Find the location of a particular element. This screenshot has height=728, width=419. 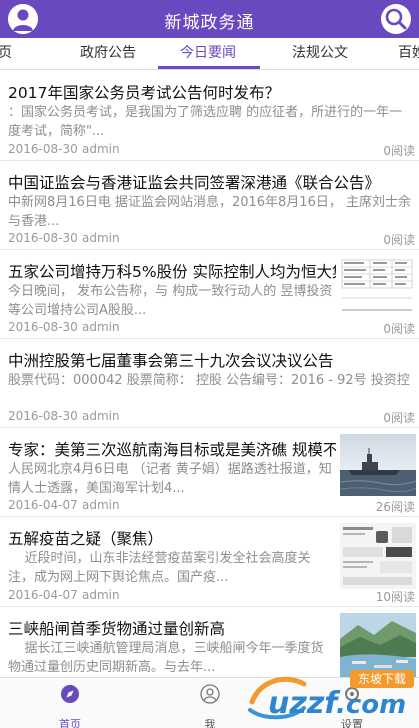

nav-home: 首页 is located at coordinates (70, 703).